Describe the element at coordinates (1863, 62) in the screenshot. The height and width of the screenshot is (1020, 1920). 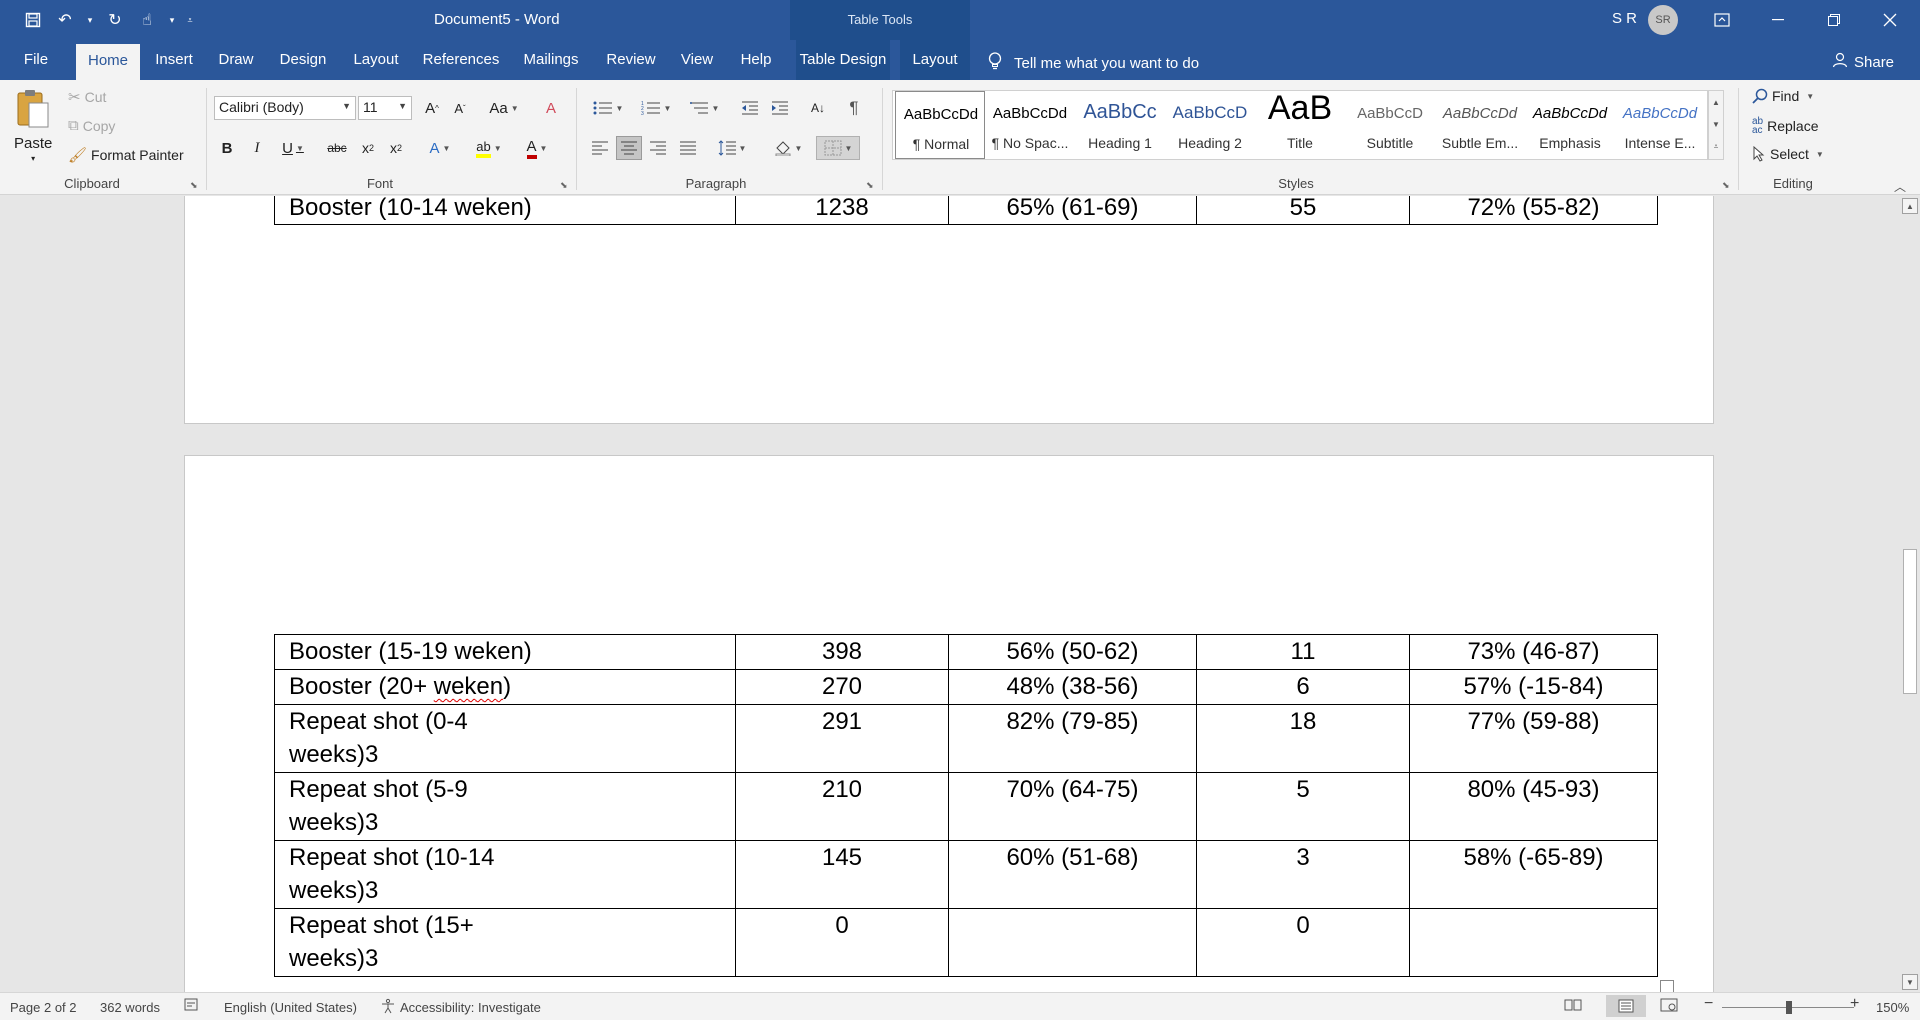
I see `share-button: Share` at that location.